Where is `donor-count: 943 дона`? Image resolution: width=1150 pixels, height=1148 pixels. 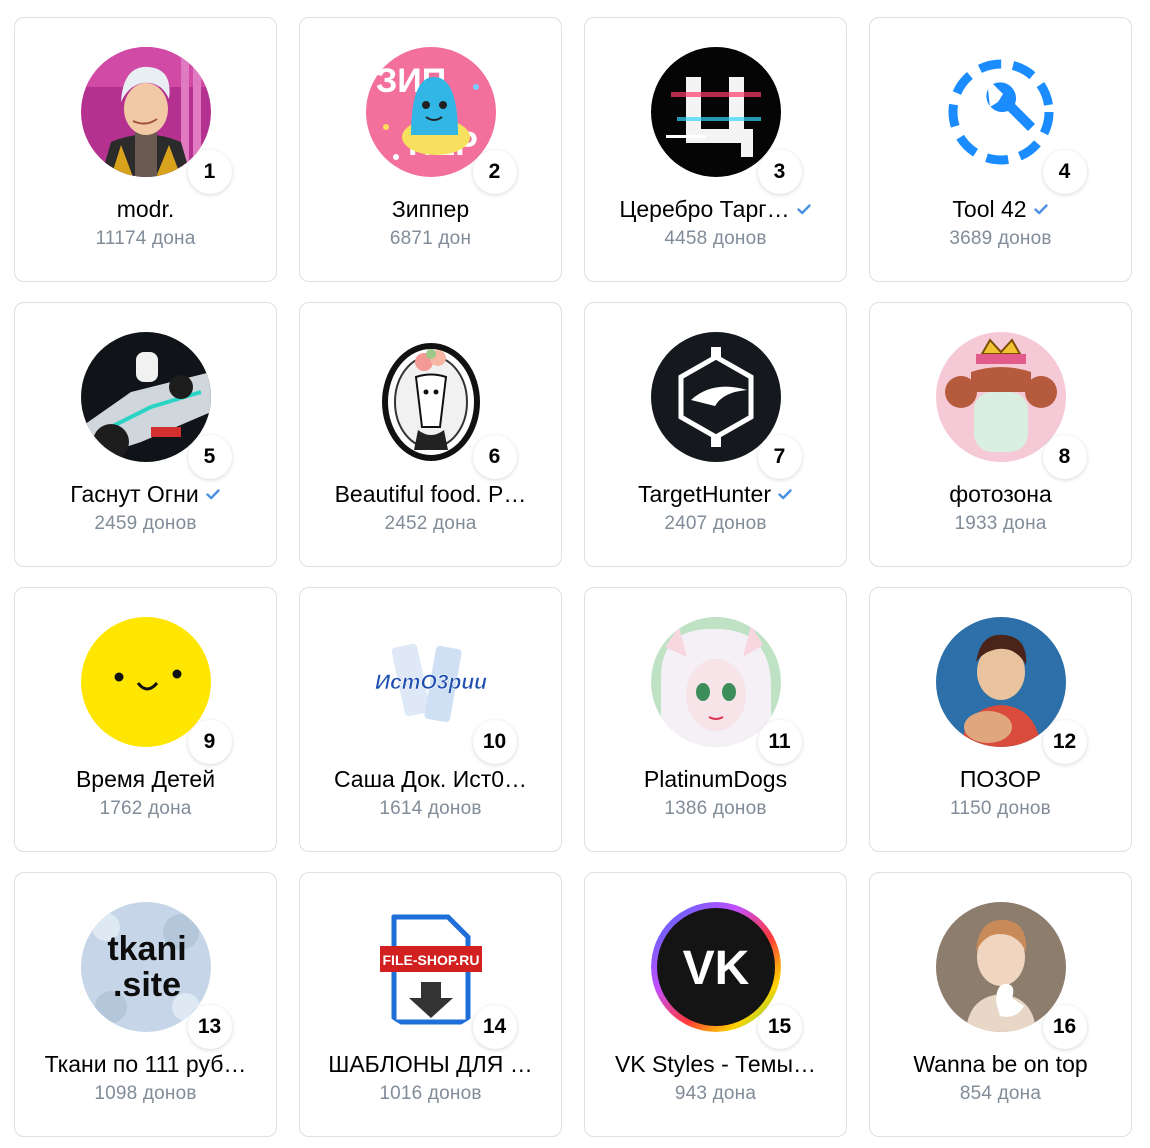
donor-count: 943 дона is located at coordinates (715, 1093).